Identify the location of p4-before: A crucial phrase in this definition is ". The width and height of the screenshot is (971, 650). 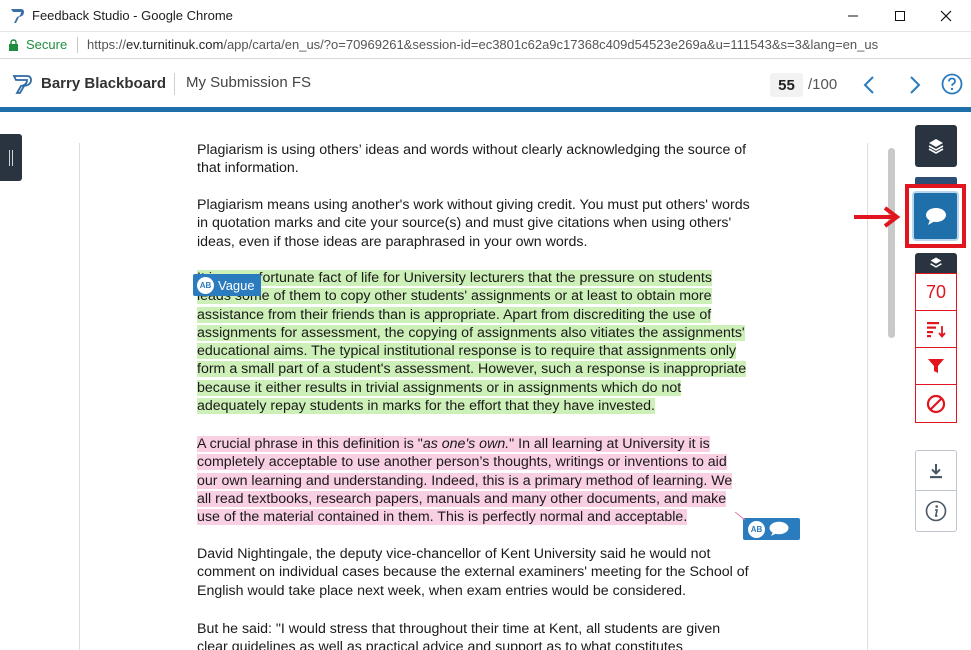
(310, 444).